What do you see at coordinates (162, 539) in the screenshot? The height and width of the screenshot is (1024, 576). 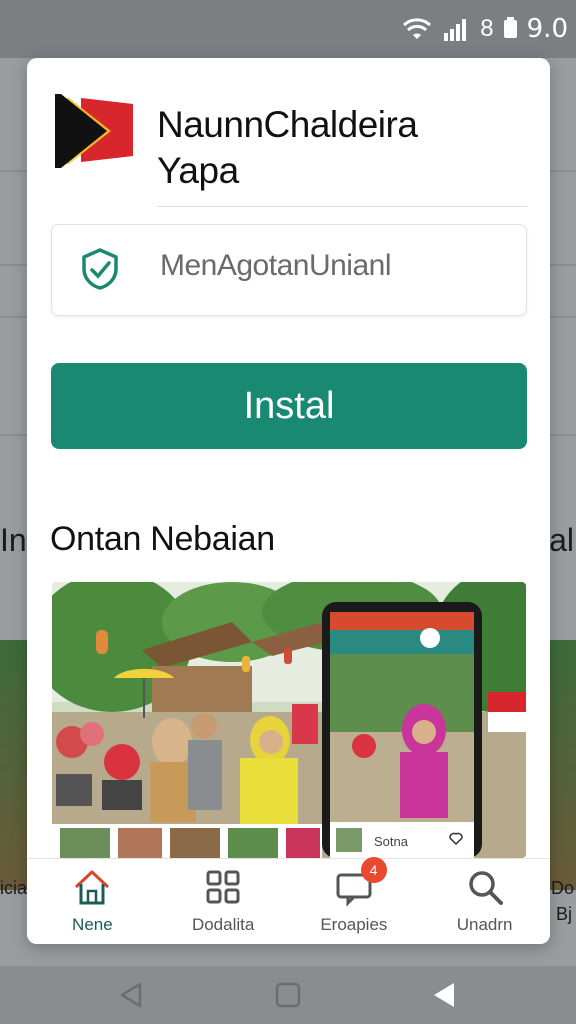 I see `section-title: Ontan Nebaian` at bounding box center [162, 539].